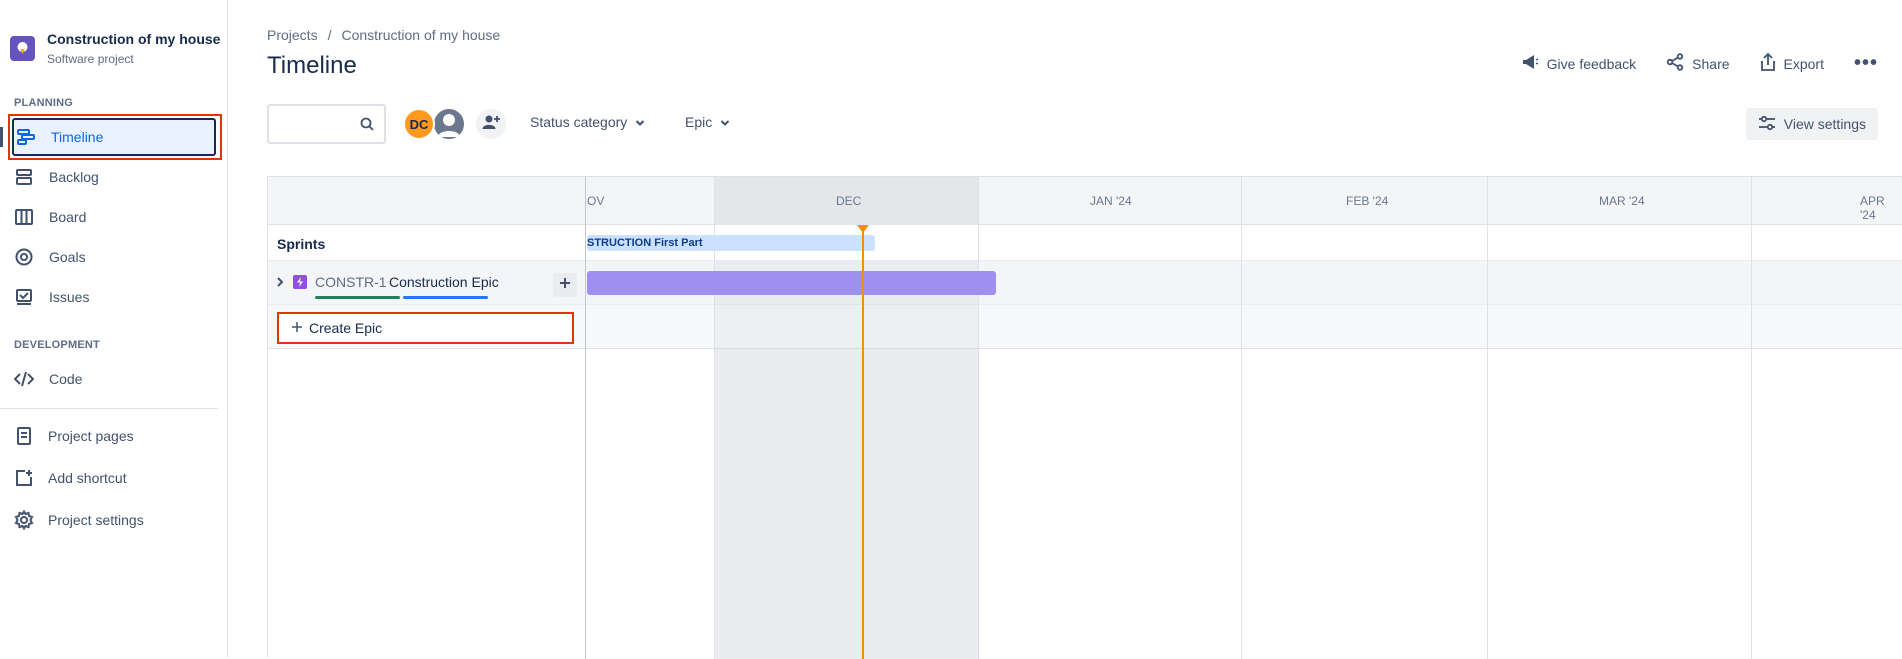  I want to click on highlight-outline-timeline, so click(115, 137).